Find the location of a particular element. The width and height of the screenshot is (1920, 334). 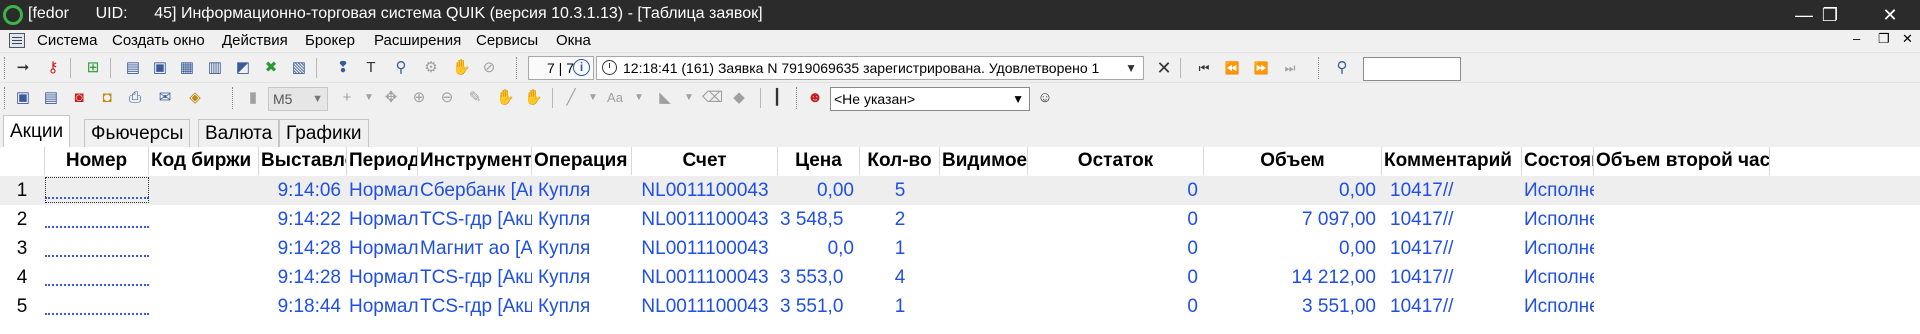

client-icon: ☻ is located at coordinates (815, 98).